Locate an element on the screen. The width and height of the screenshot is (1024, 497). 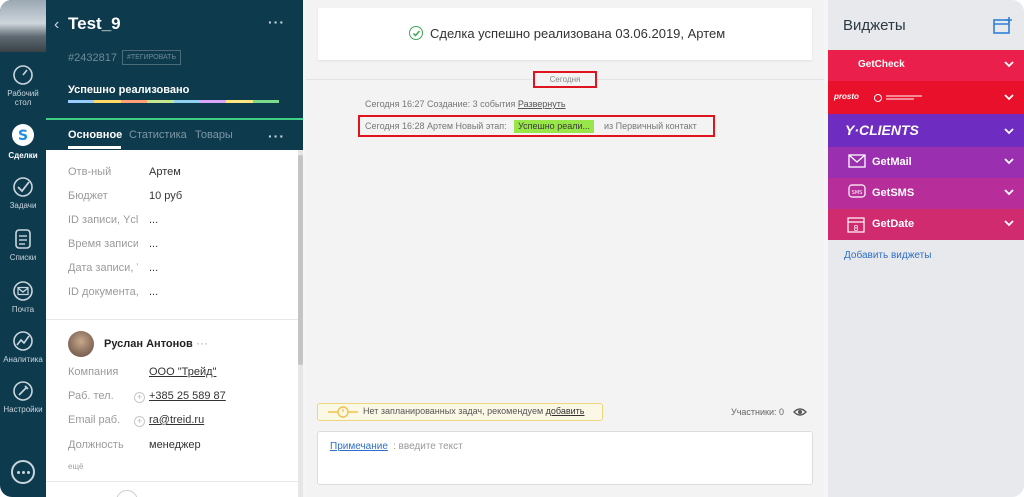
eye-icon is located at coordinates (800, 412).